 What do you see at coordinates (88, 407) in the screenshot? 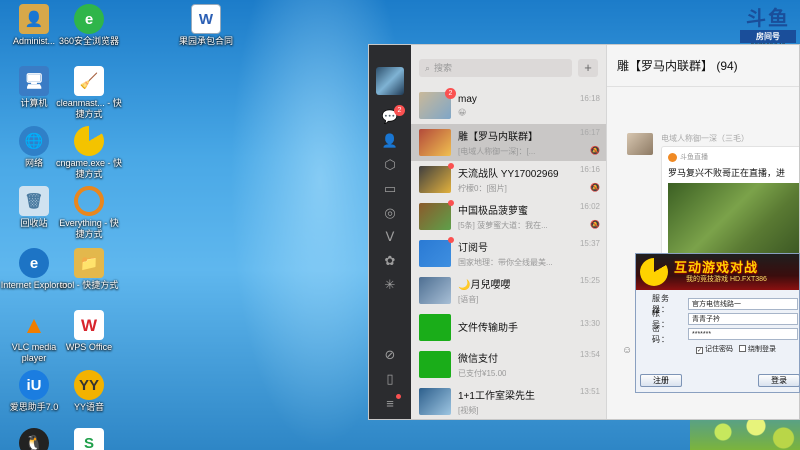
I see `desktop-icon-label: YY语音` at bounding box center [88, 407].